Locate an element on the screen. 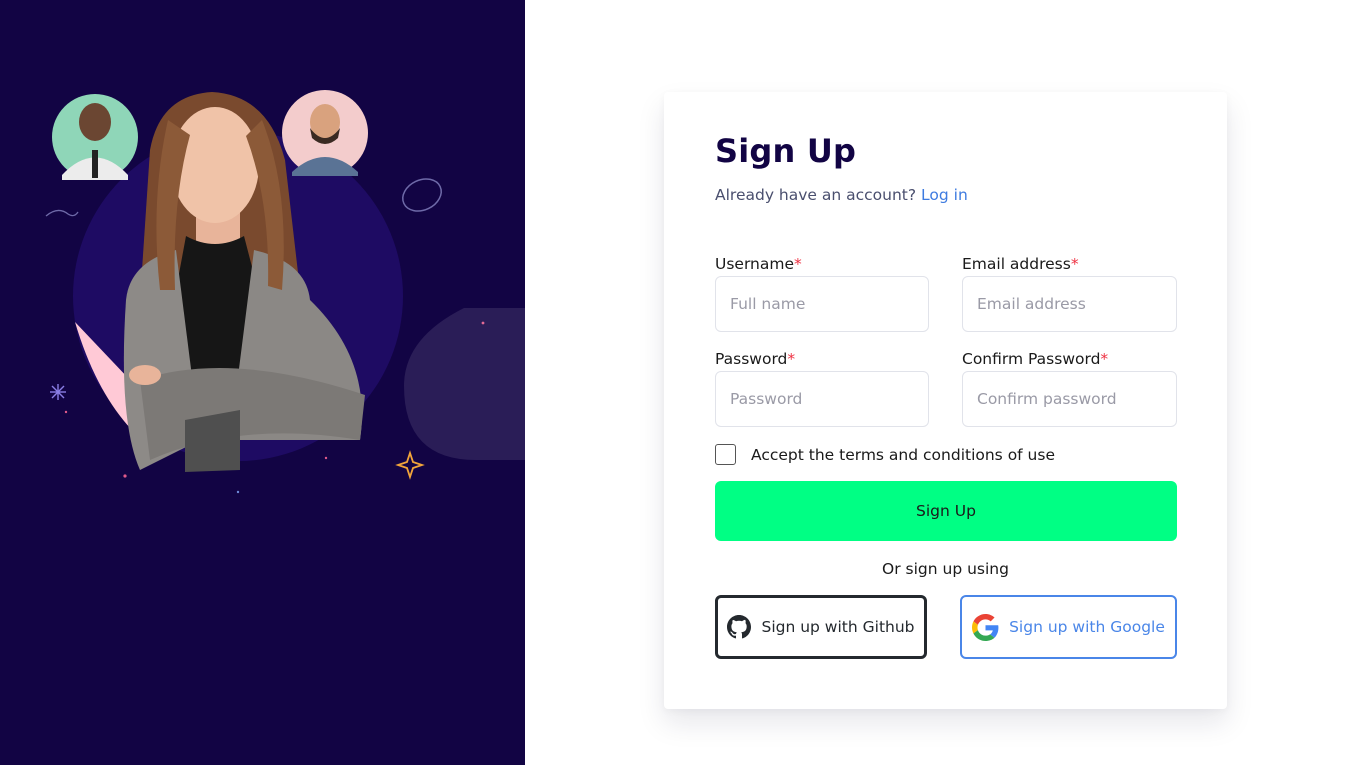 Image resolution: width=1366 pixels, height=765 pixels. email-label: Email address* is located at coordinates (1020, 264).